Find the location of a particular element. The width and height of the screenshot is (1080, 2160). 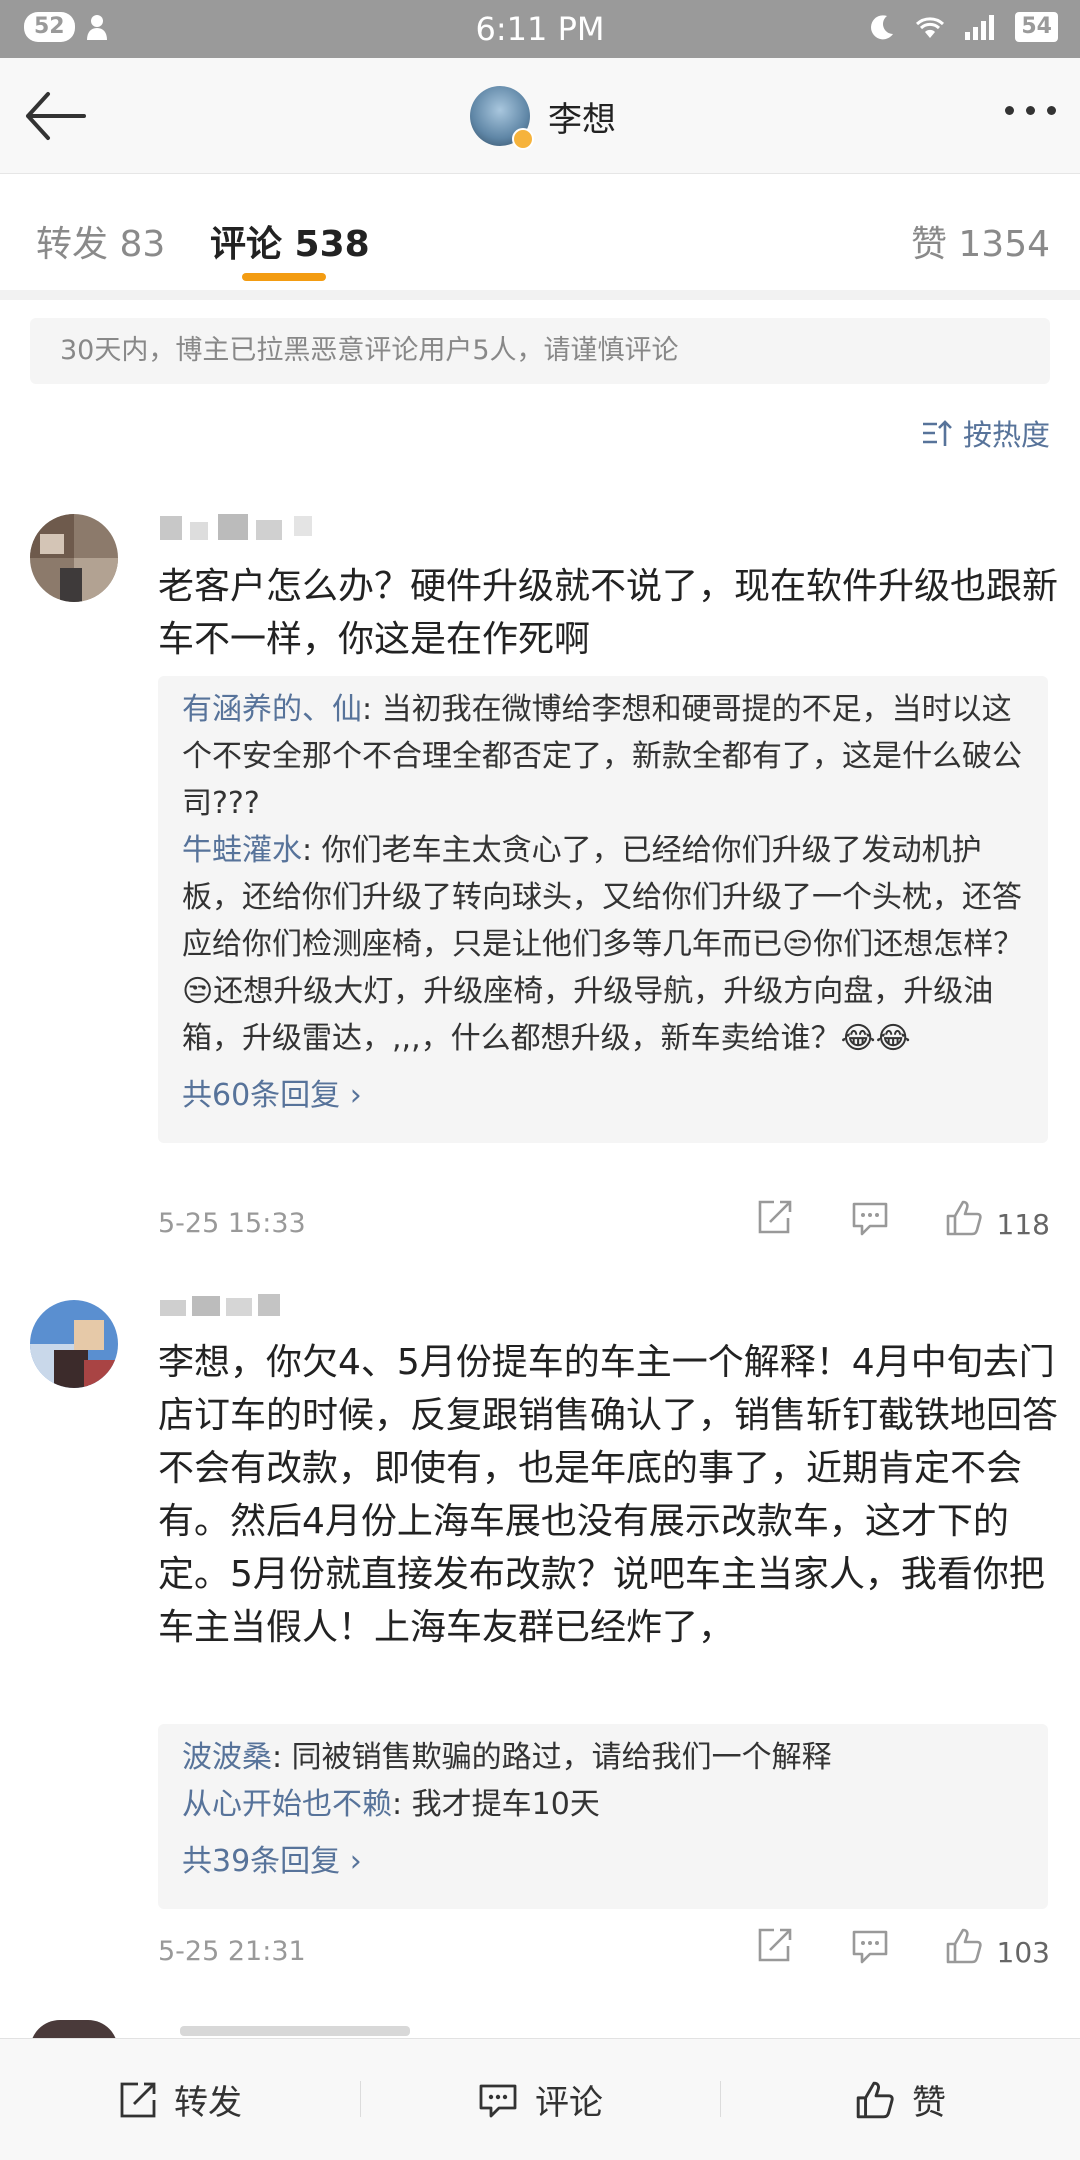

wifi-icon is located at coordinates (930, 27).